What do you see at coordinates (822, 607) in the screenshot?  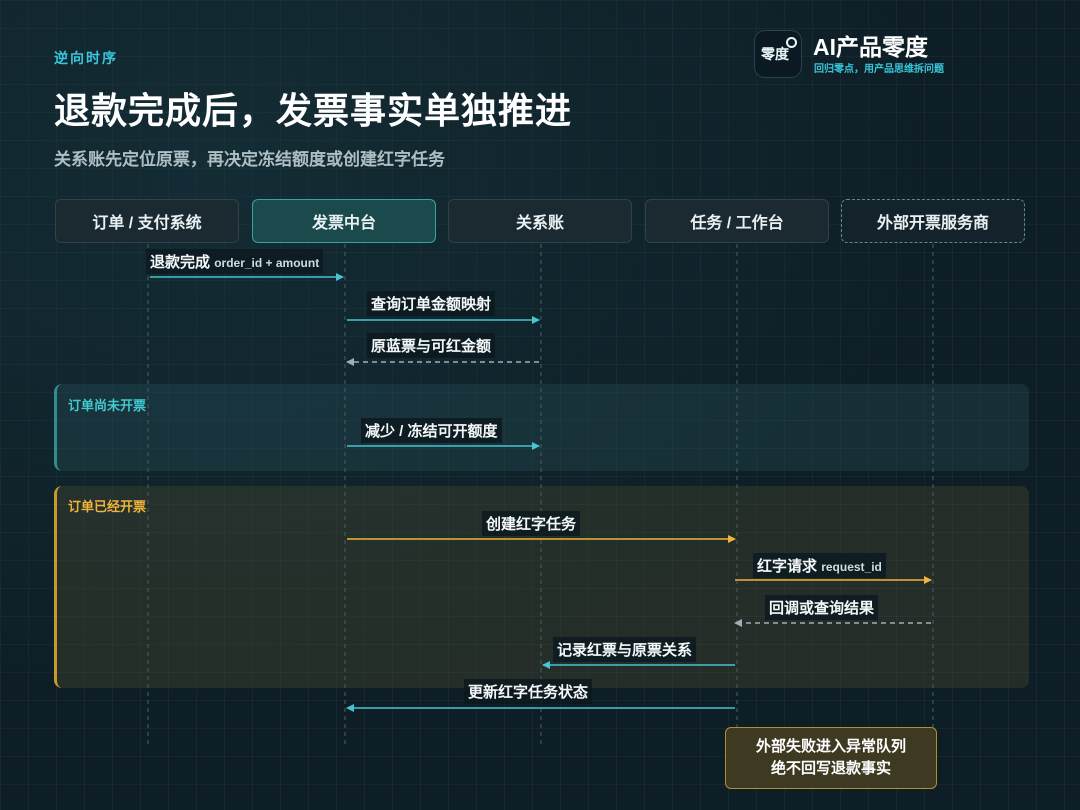 I see `message-callback-result: 回调或查询结果` at bounding box center [822, 607].